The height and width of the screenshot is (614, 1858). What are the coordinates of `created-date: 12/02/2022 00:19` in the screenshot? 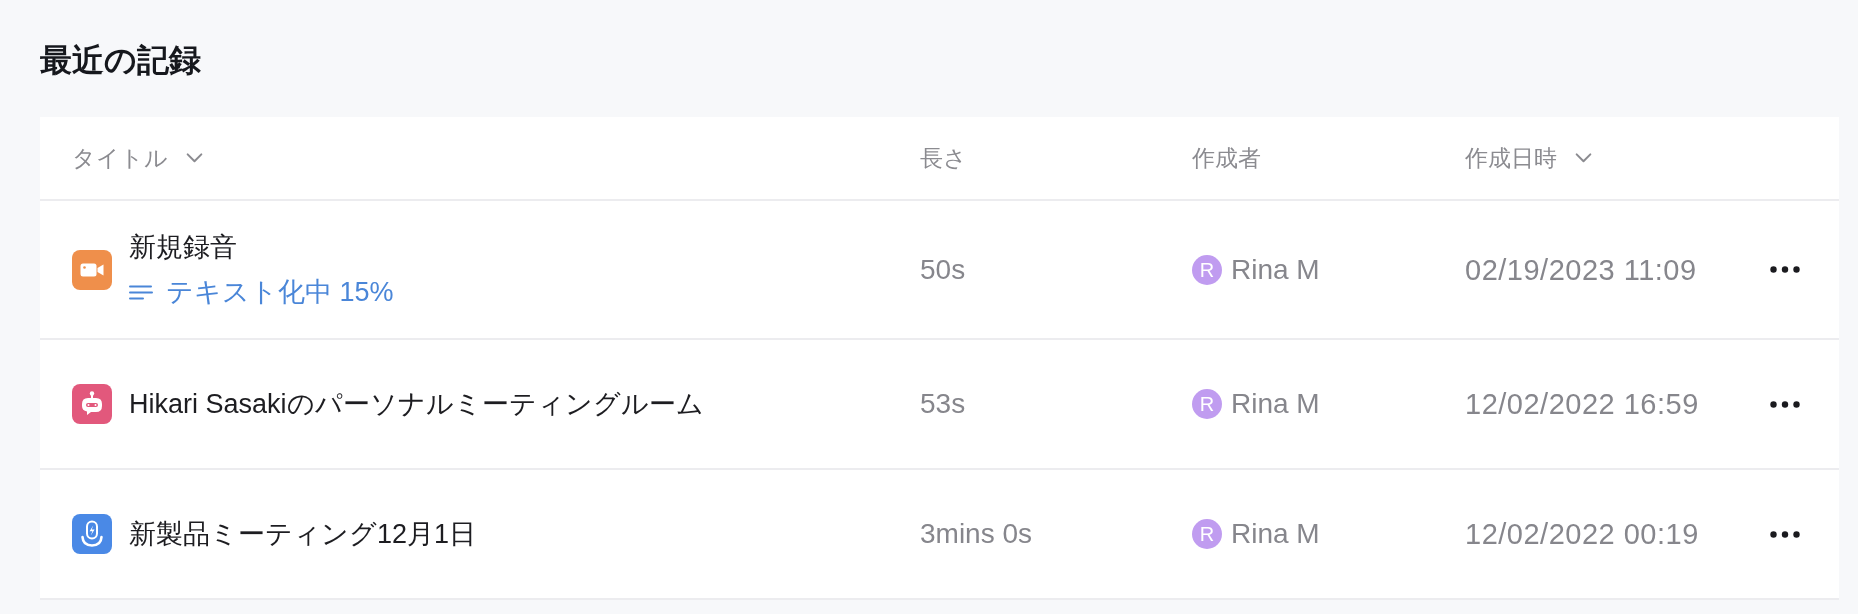 It's located at (1582, 534).